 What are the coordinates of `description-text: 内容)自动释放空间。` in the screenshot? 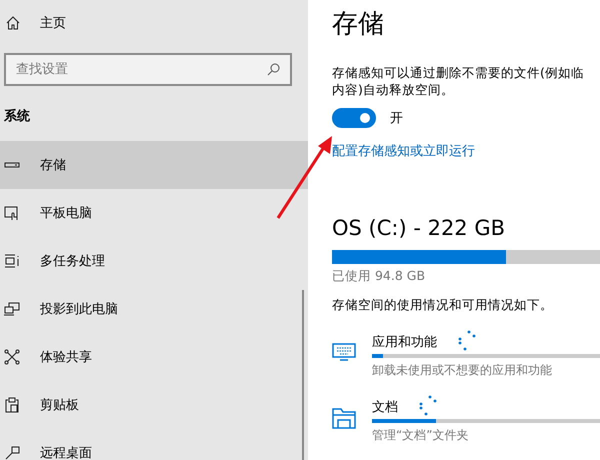 It's located at (393, 89).